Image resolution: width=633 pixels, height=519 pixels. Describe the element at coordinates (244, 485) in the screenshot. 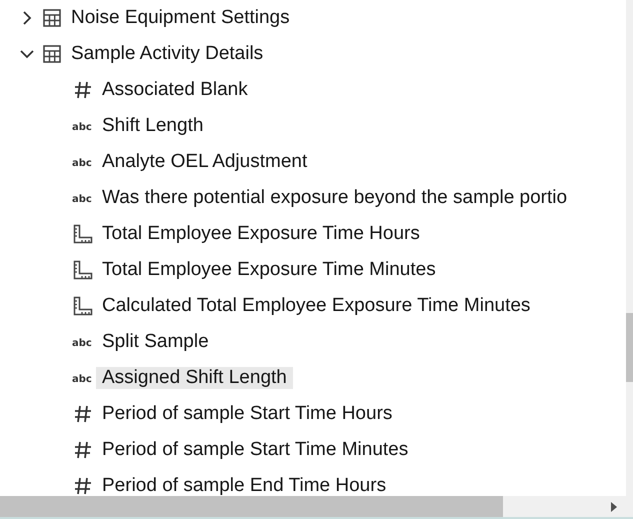

I see `tree-item: Period of sample End Time Hours` at that location.